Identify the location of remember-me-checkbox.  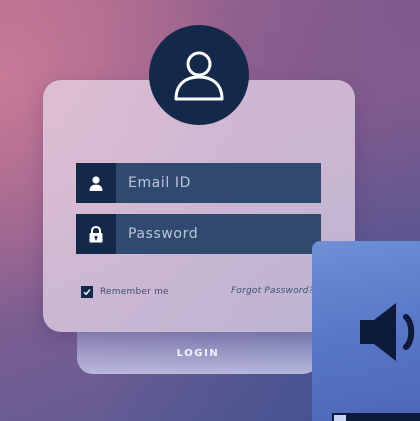
(87, 292).